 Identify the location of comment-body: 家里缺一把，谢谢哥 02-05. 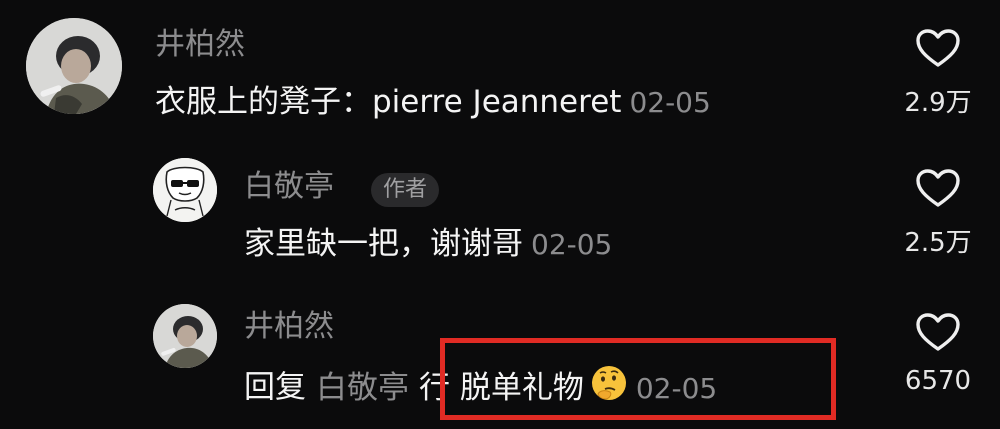
(428, 244).